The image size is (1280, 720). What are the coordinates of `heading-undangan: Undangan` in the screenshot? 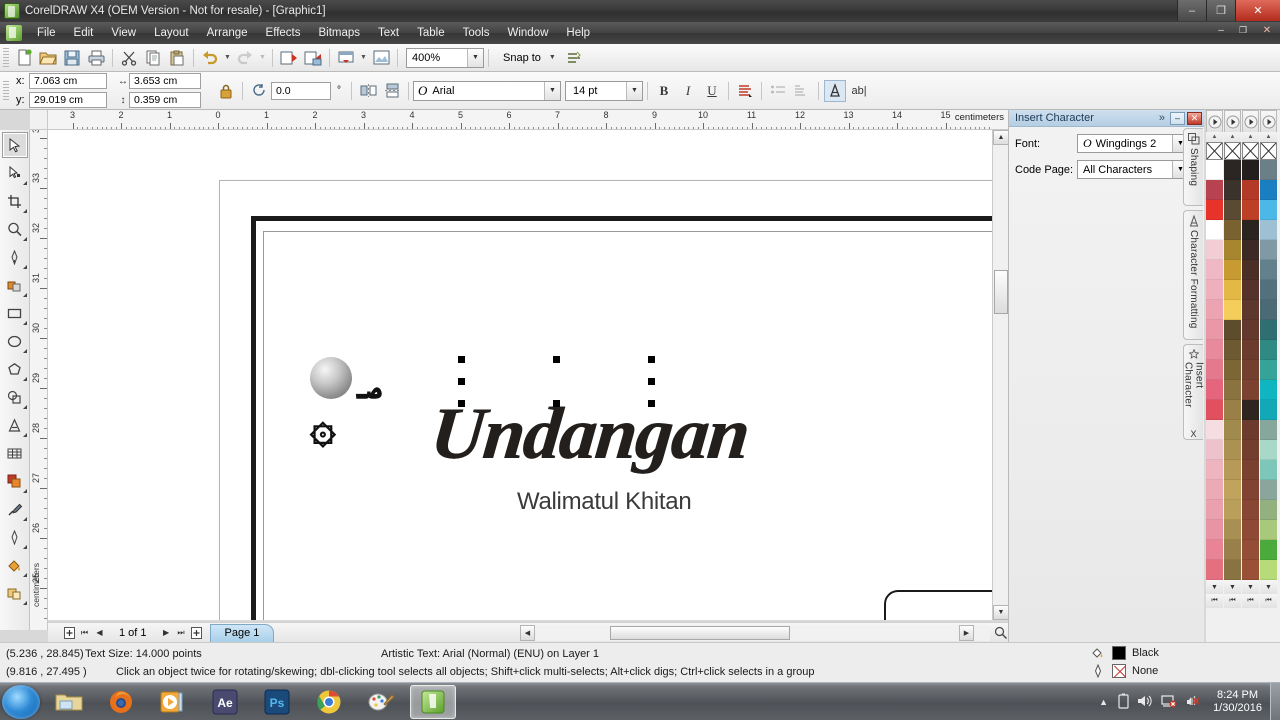 It's located at (590, 434).